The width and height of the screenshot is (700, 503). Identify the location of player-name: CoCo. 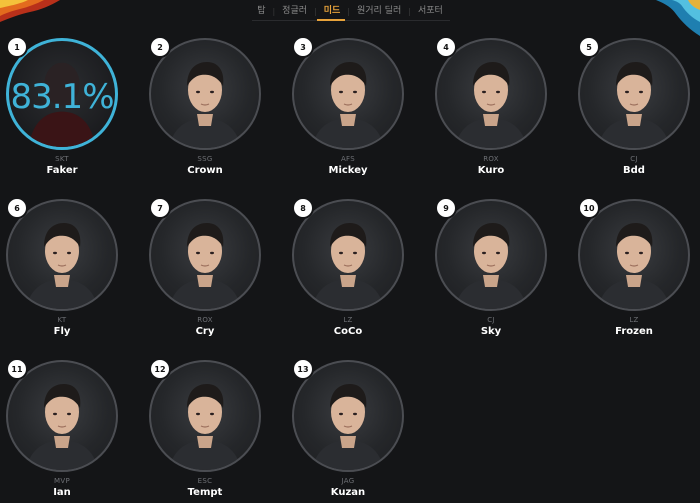
(348, 331).